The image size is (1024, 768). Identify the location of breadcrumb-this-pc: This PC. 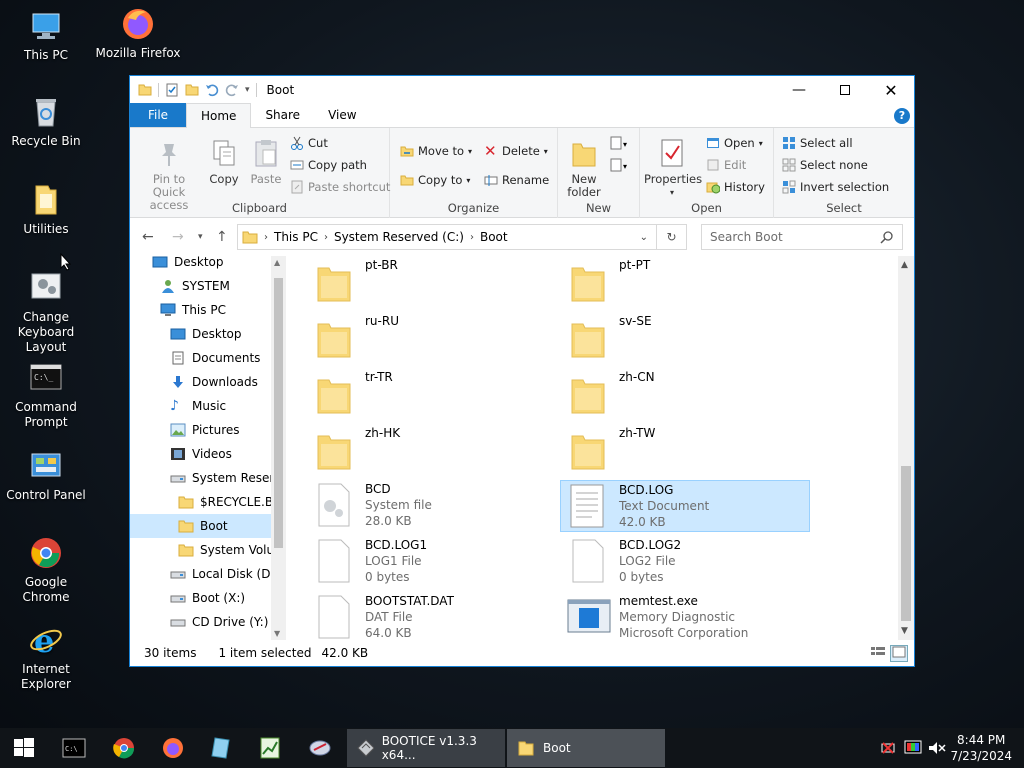
(296, 237).